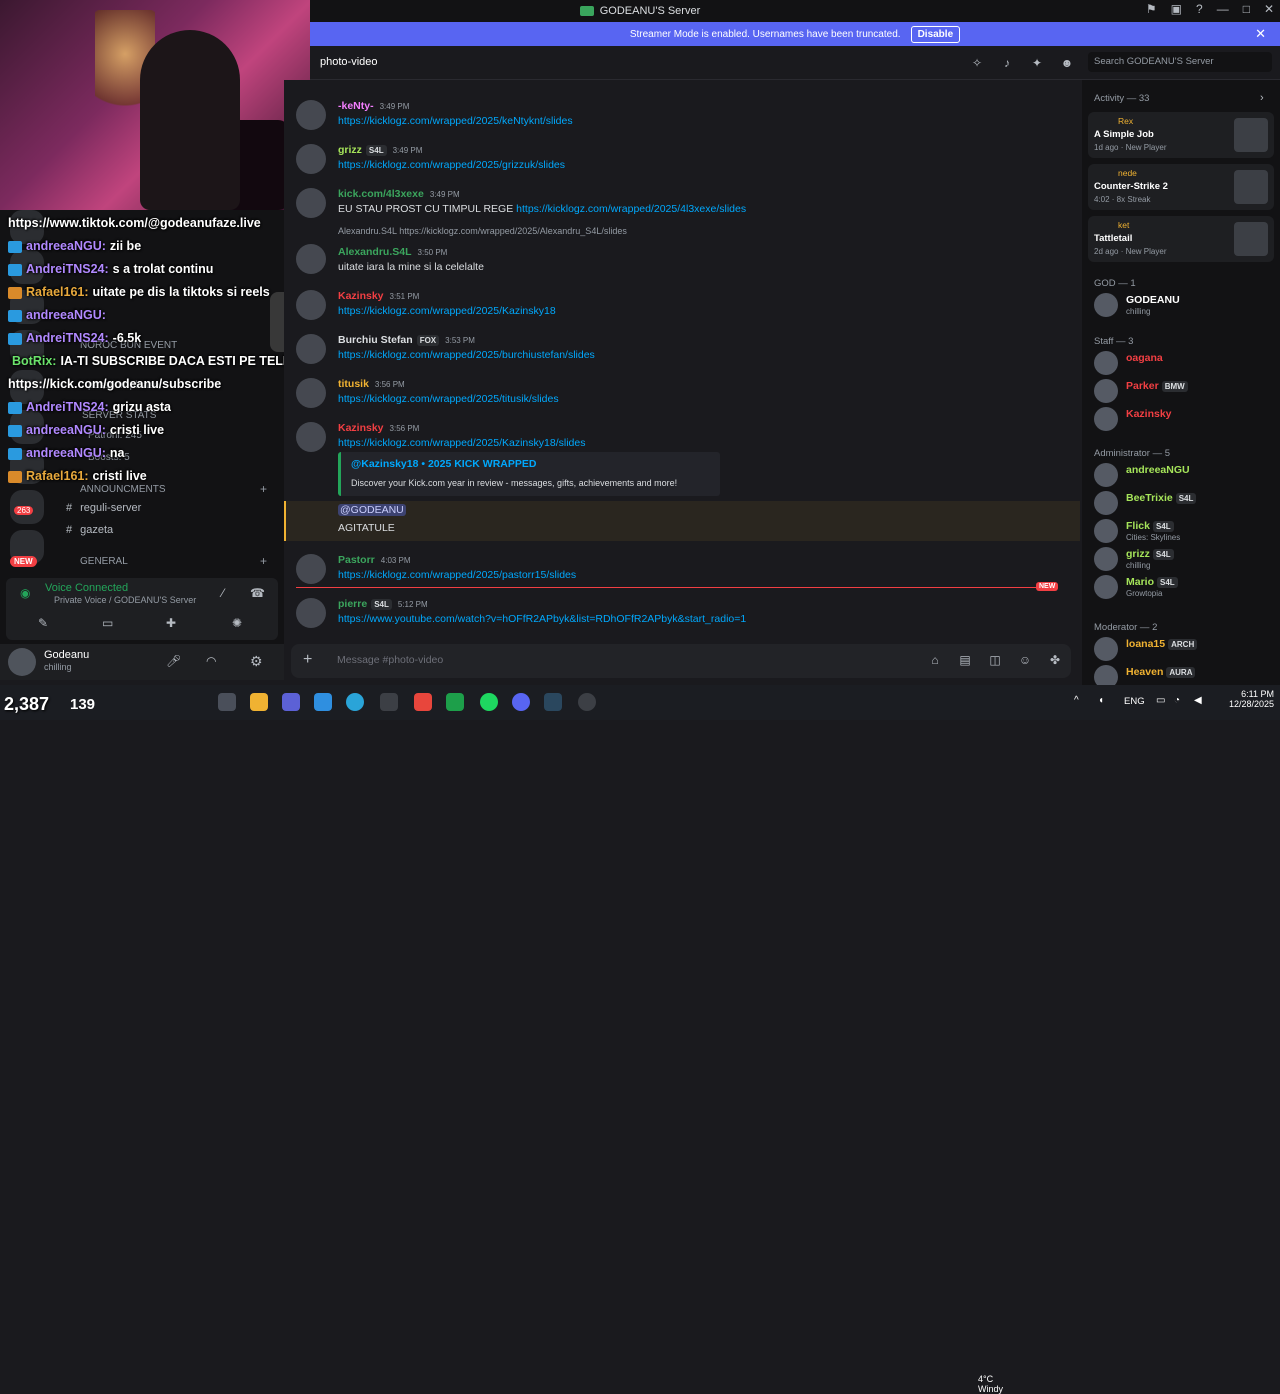 Image resolution: width=1280 pixels, height=1394 pixels. I want to click on member-row: oagana, so click(1182, 363).